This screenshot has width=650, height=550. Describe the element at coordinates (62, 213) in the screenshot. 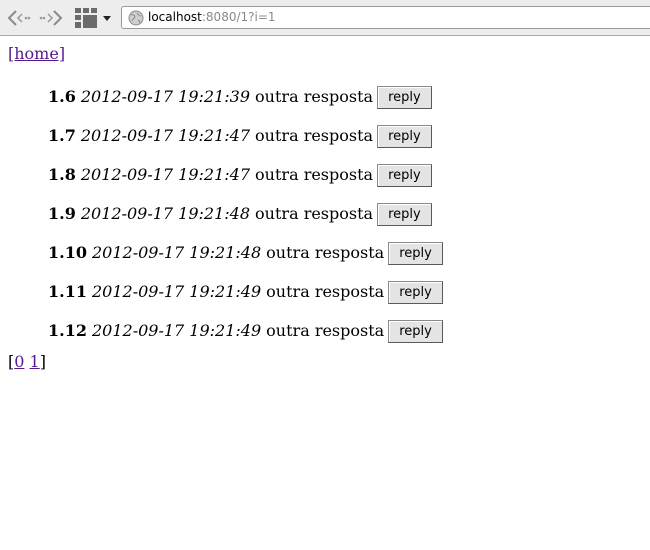

I see `reply-number: 1.9` at that location.